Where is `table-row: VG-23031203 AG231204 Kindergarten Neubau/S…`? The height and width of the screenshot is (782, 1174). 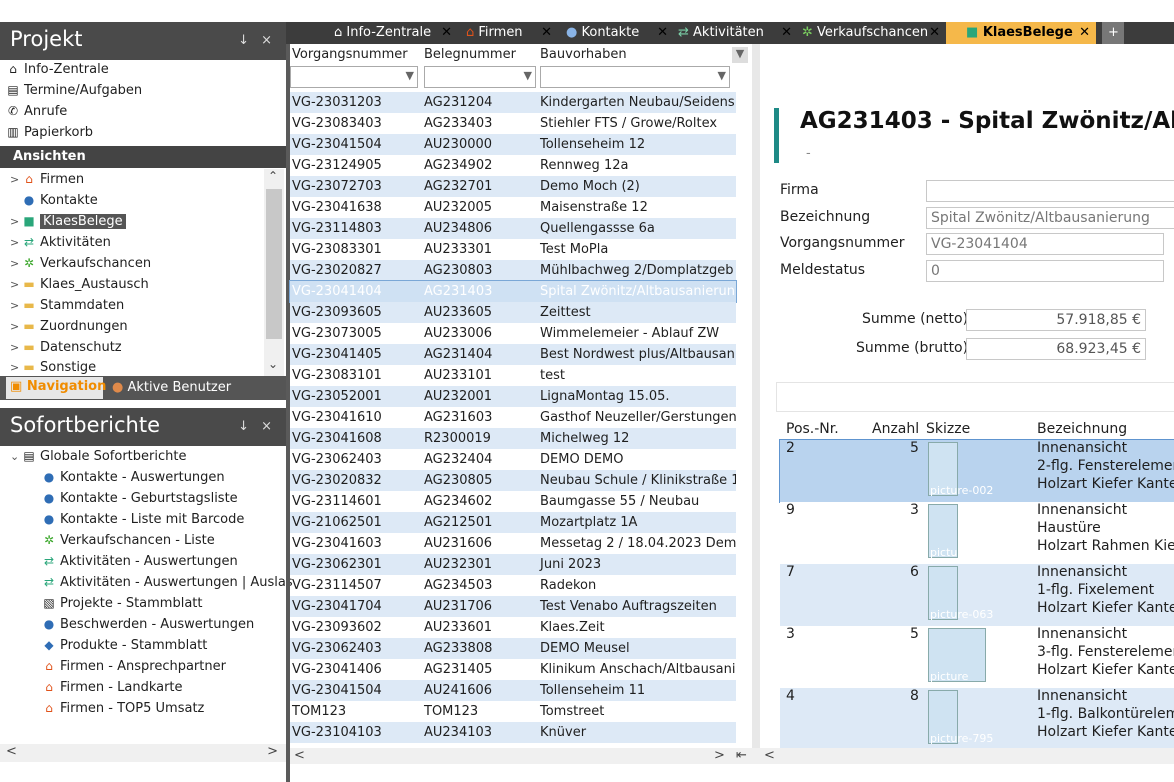 table-row: VG-23031203 AG231204 Kindergarten Neubau/S… is located at coordinates (513, 102).